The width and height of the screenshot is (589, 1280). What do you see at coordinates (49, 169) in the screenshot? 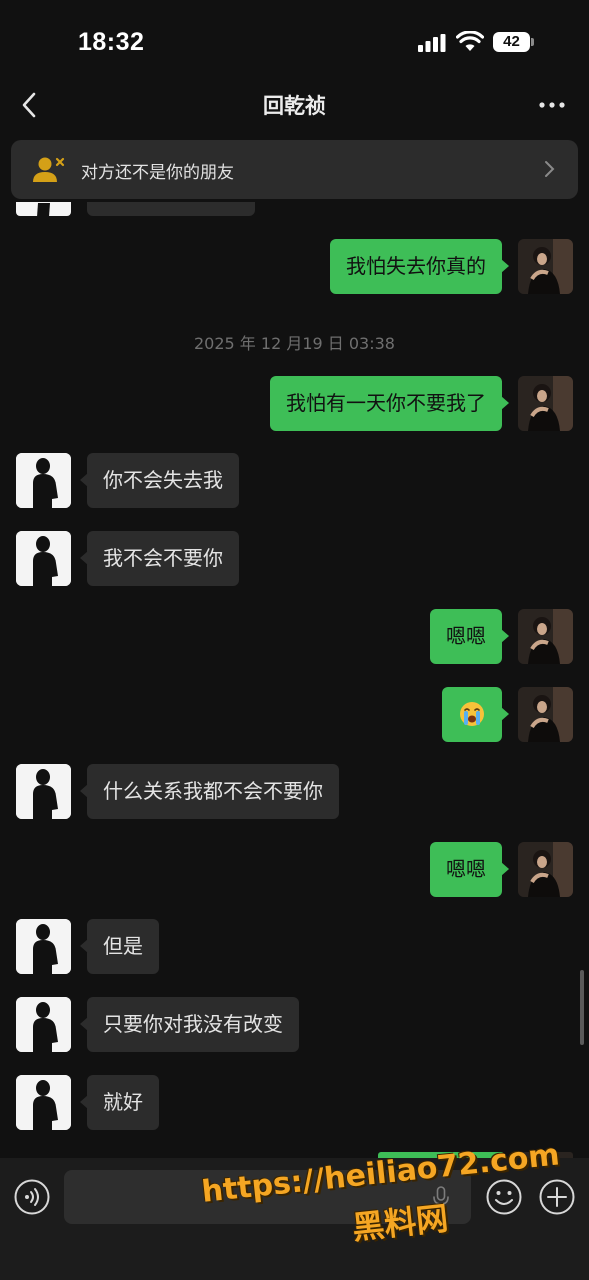
I see `add-friend-icon` at bounding box center [49, 169].